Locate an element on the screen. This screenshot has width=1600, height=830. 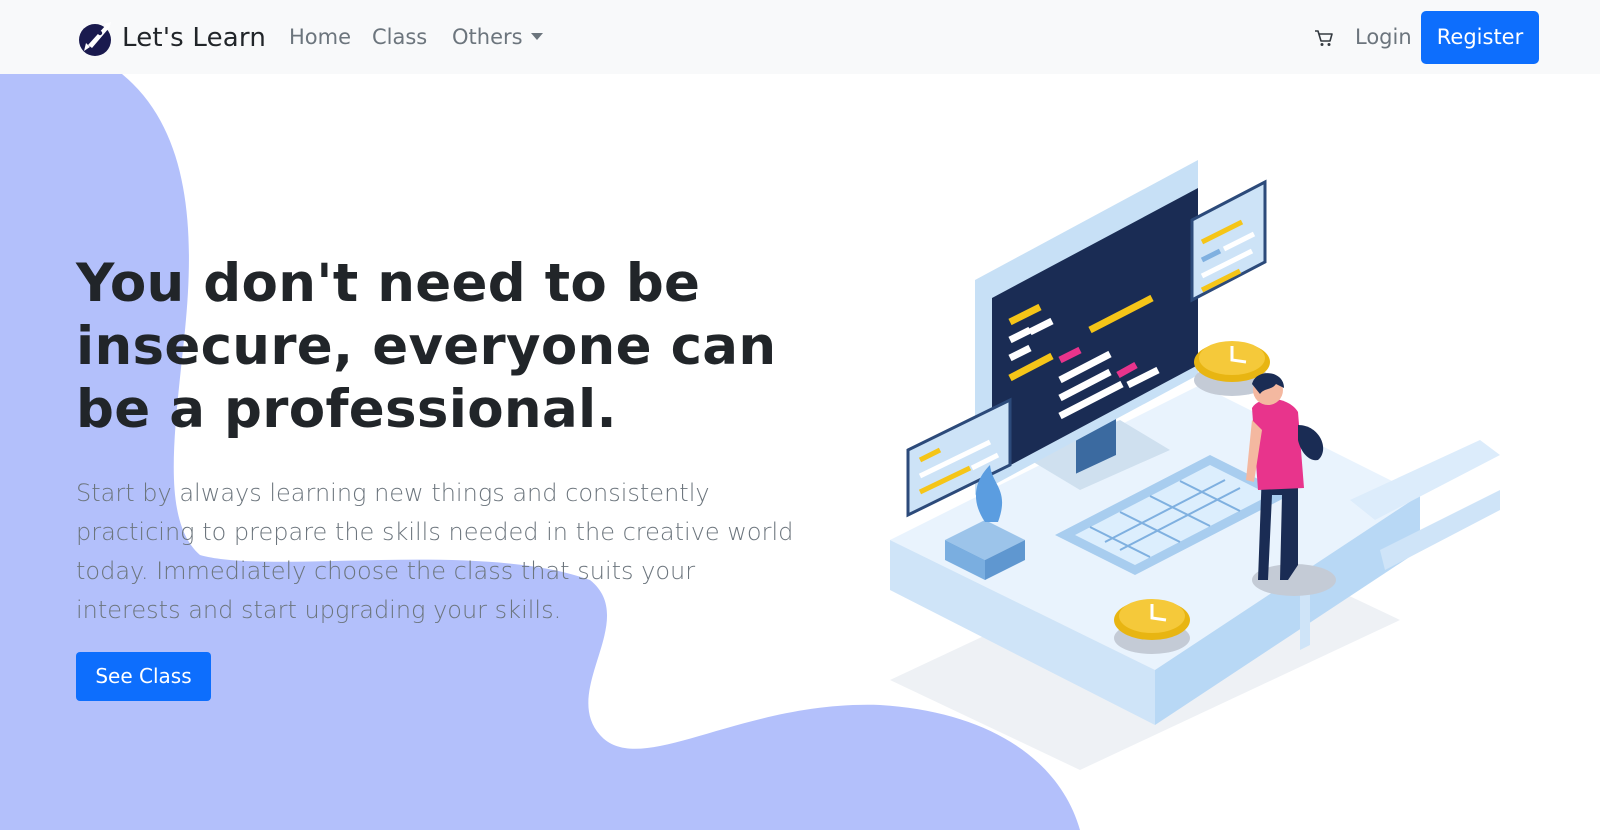
chevron-down-icon is located at coordinates (536, 36).